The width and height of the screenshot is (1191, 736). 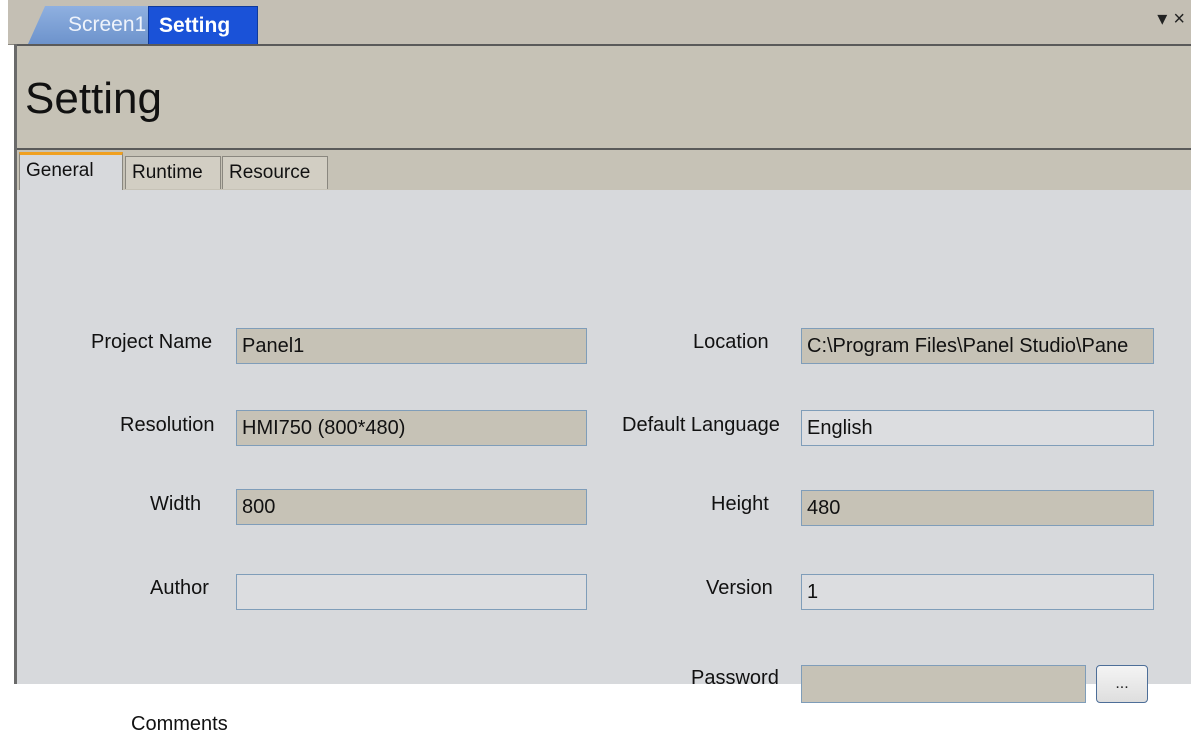 I want to click on page-title: Setting, so click(x=93, y=98).